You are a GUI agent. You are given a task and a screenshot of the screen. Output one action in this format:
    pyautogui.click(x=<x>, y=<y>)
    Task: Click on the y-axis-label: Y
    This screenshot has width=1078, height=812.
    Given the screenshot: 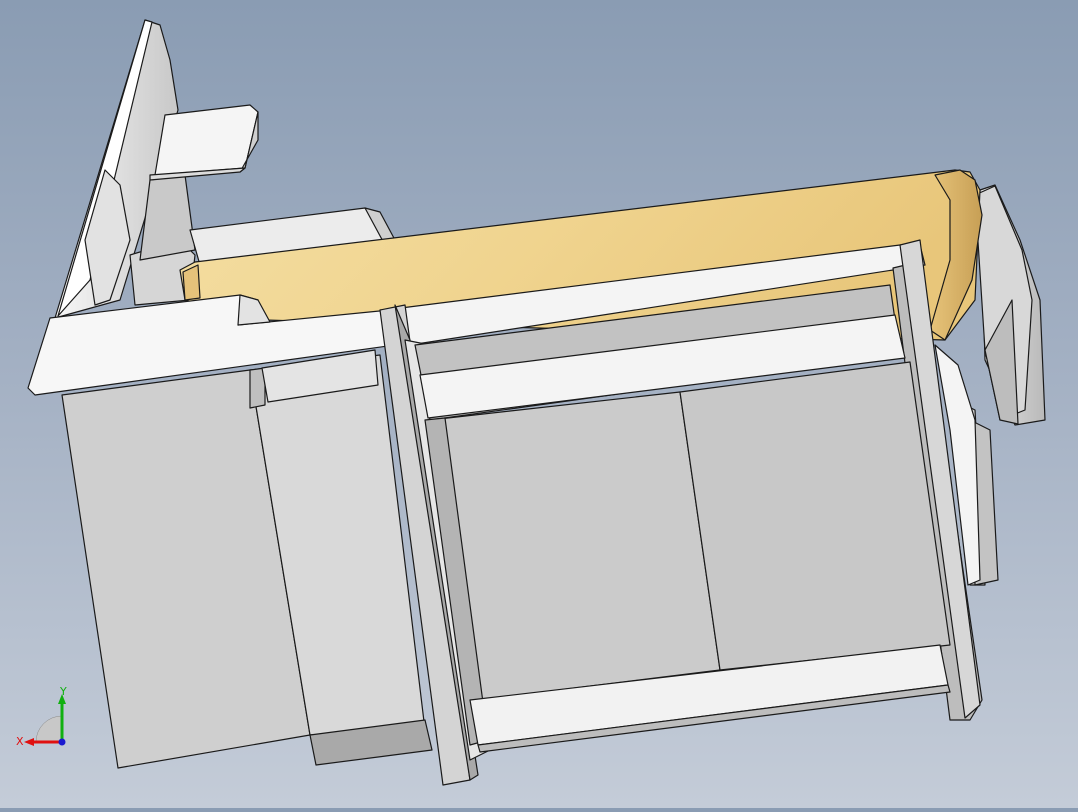 What is the action you would take?
    pyautogui.click(x=63, y=691)
    